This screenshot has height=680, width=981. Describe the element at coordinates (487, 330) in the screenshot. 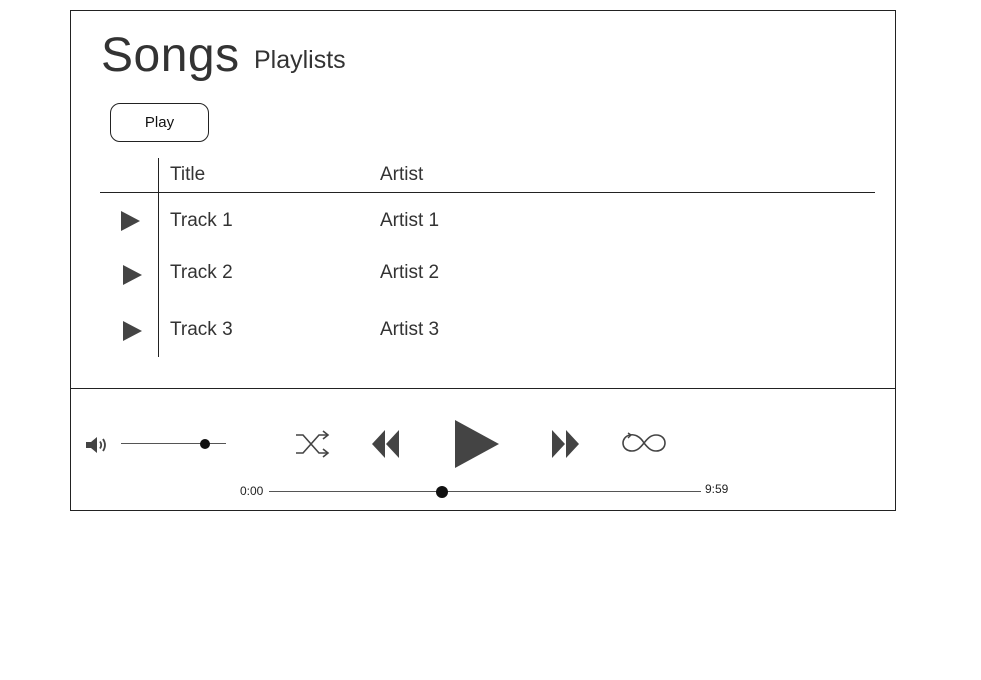

I see `table-row: Track 3 Artist 3` at that location.